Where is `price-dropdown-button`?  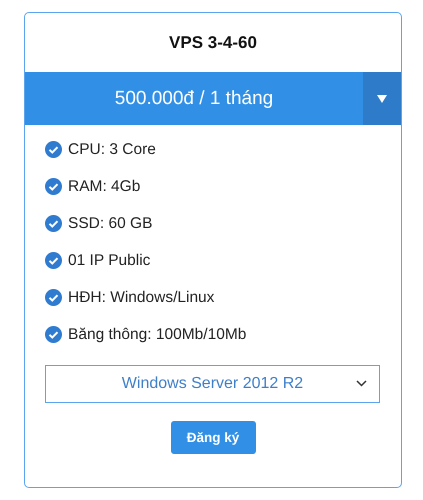
price-dropdown-button is located at coordinates (382, 98).